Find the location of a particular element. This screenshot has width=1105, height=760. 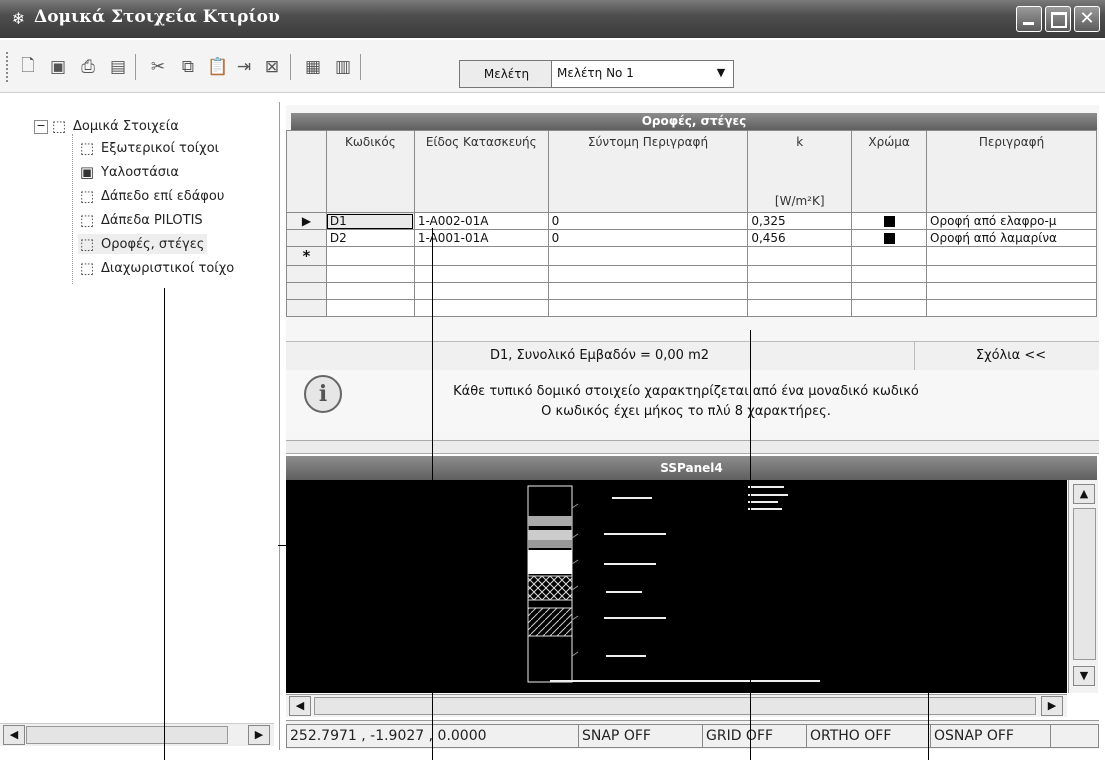

color-swatch is located at coordinates (889, 238).